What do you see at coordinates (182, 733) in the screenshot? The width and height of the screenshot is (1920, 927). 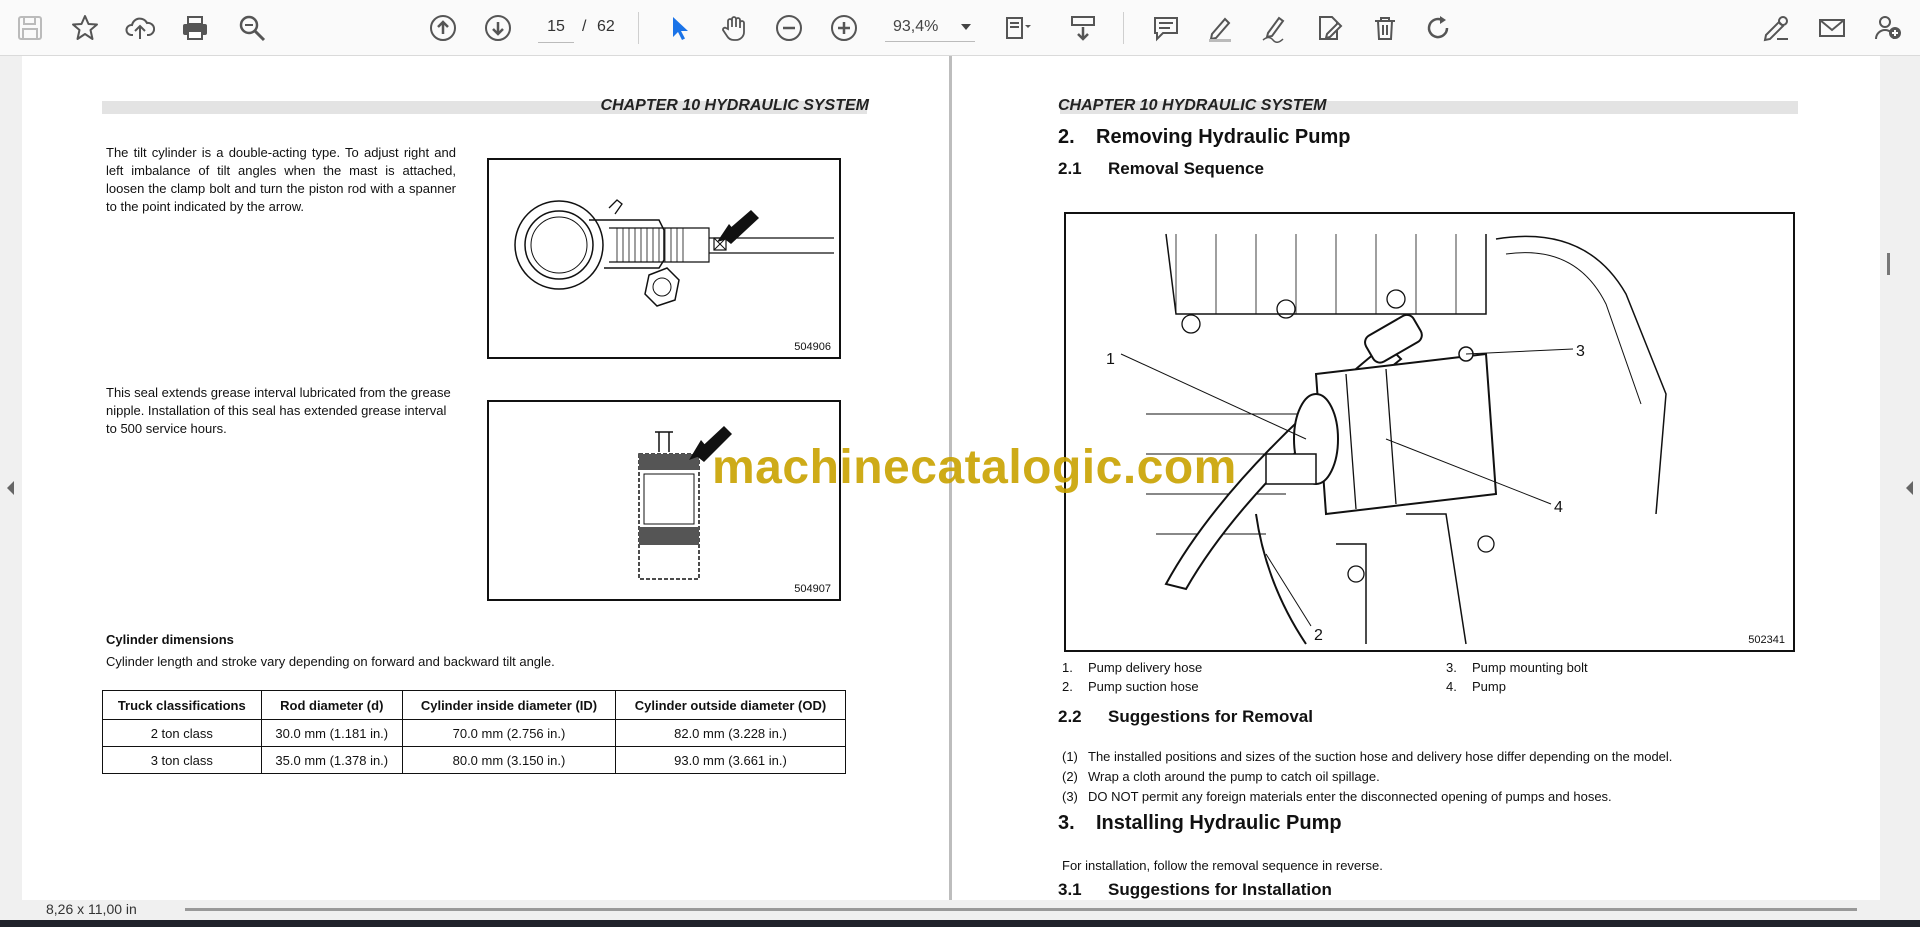 I see `table-cell: 2 ton class` at bounding box center [182, 733].